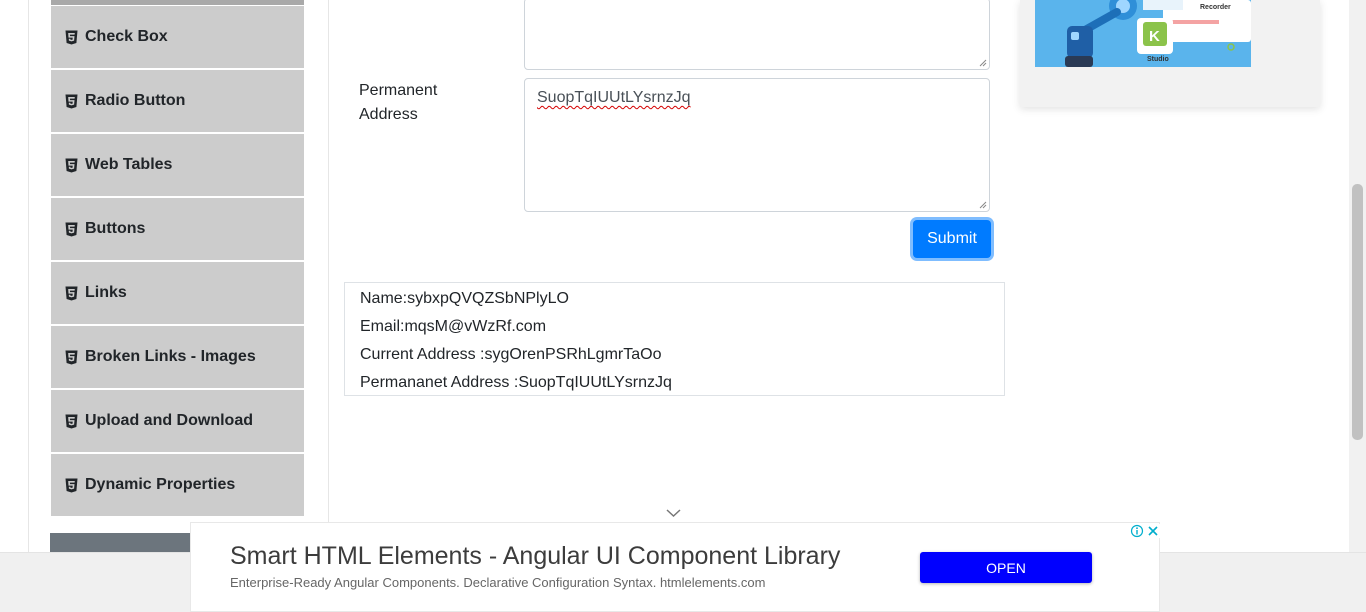 The width and height of the screenshot is (1366, 612). Describe the element at coordinates (106, 292) in the screenshot. I see `sidebar-item-label: Links` at that location.